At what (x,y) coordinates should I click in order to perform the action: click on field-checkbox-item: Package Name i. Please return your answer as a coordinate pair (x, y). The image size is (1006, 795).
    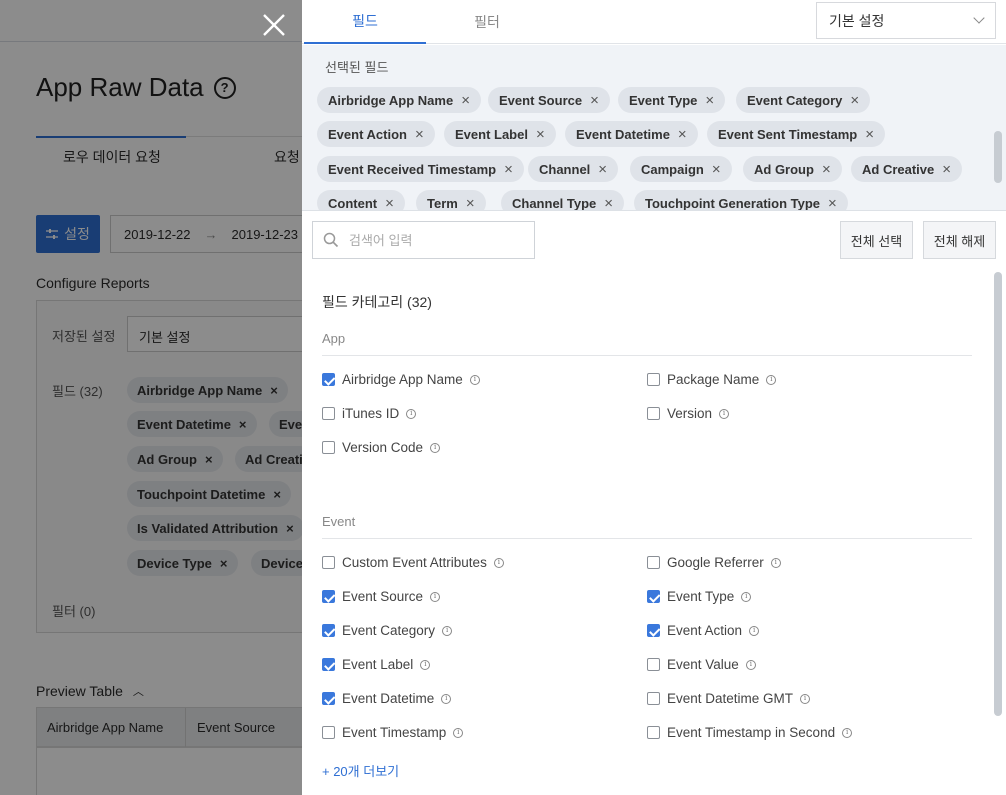
    Looking at the image, I should click on (712, 379).